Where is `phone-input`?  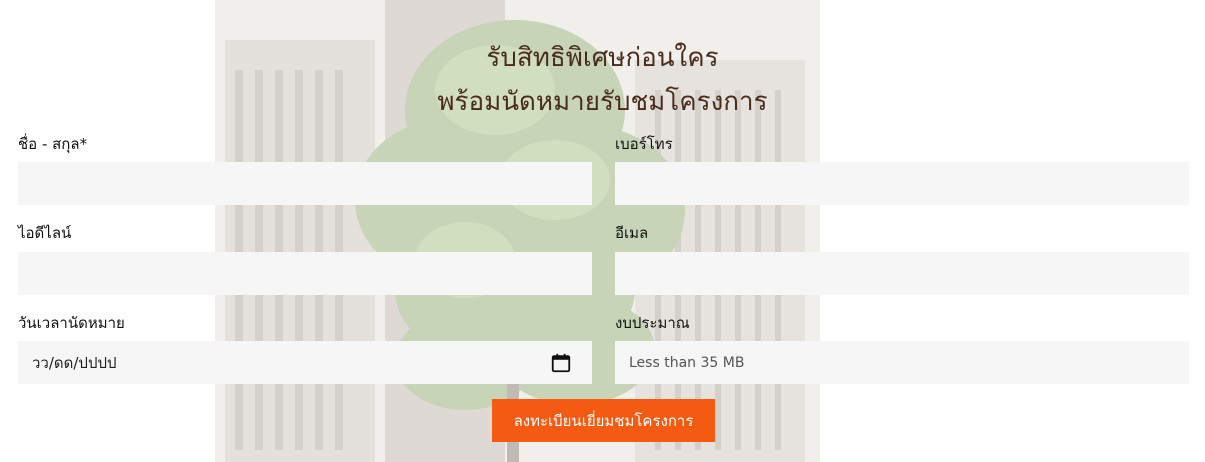
phone-input is located at coordinates (902, 183).